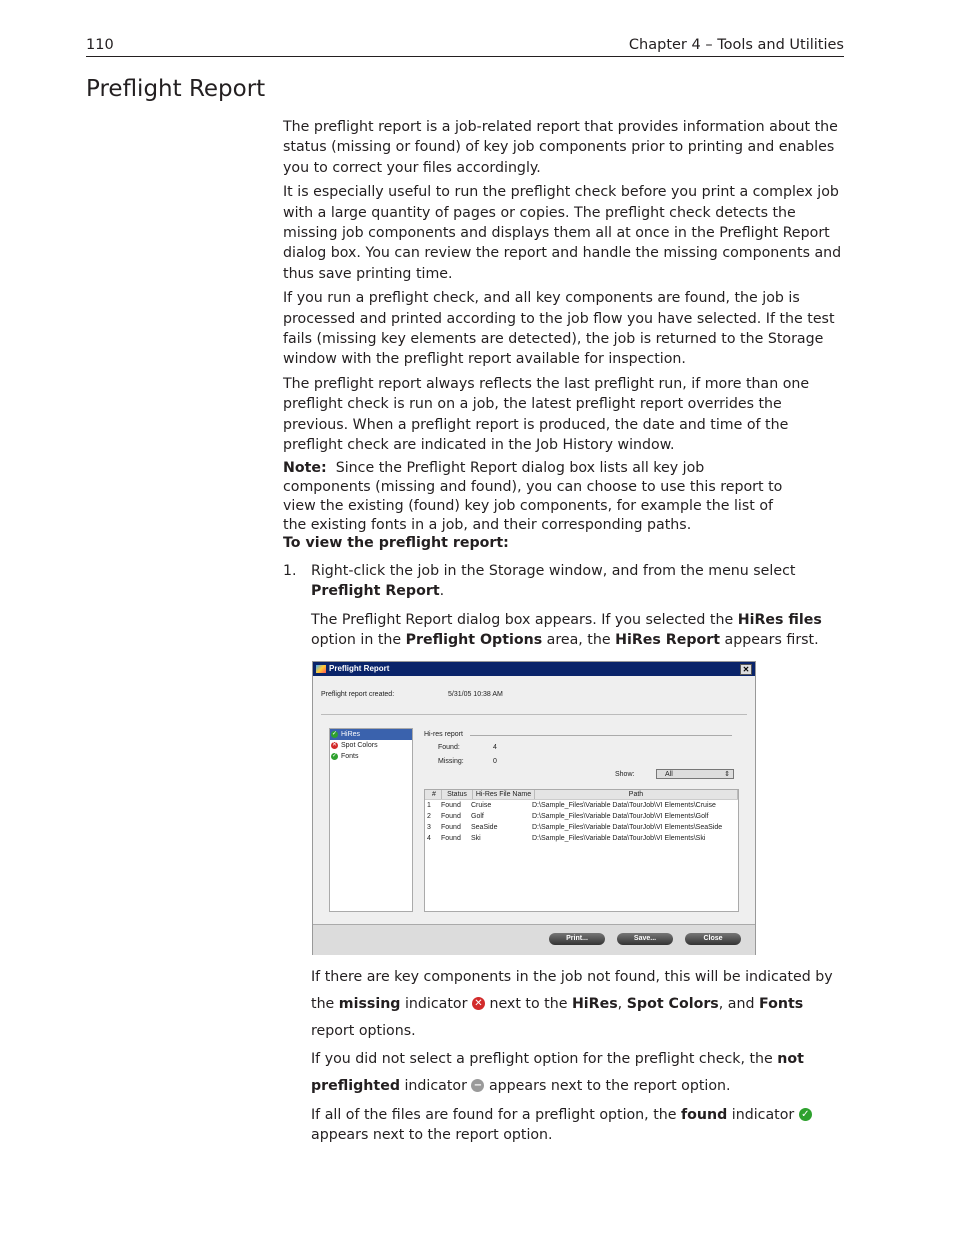 This screenshot has height=1235, width=954. What do you see at coordinates (579, 640) in the screenshot?
I see `text-run: area, the` at bounding box center [579, 640].